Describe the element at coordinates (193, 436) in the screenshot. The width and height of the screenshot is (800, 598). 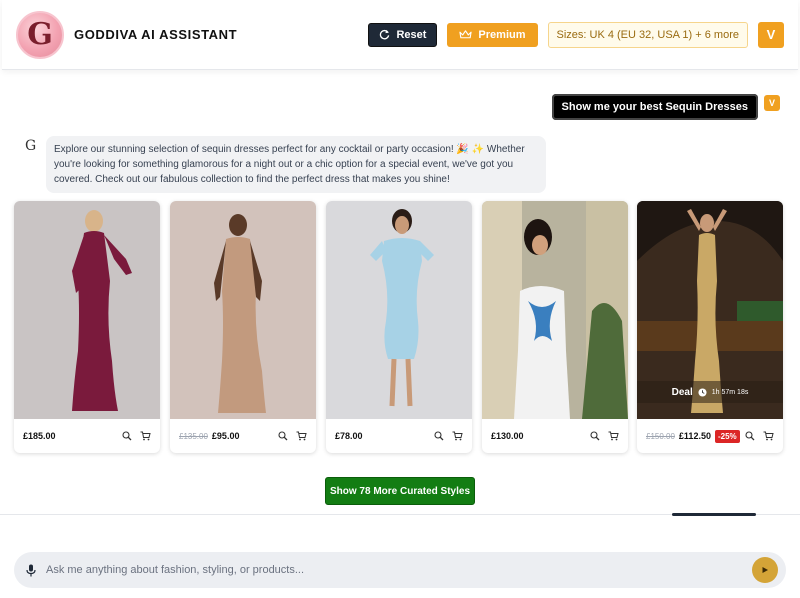
I see `product-old-price: £135.00` at that location.